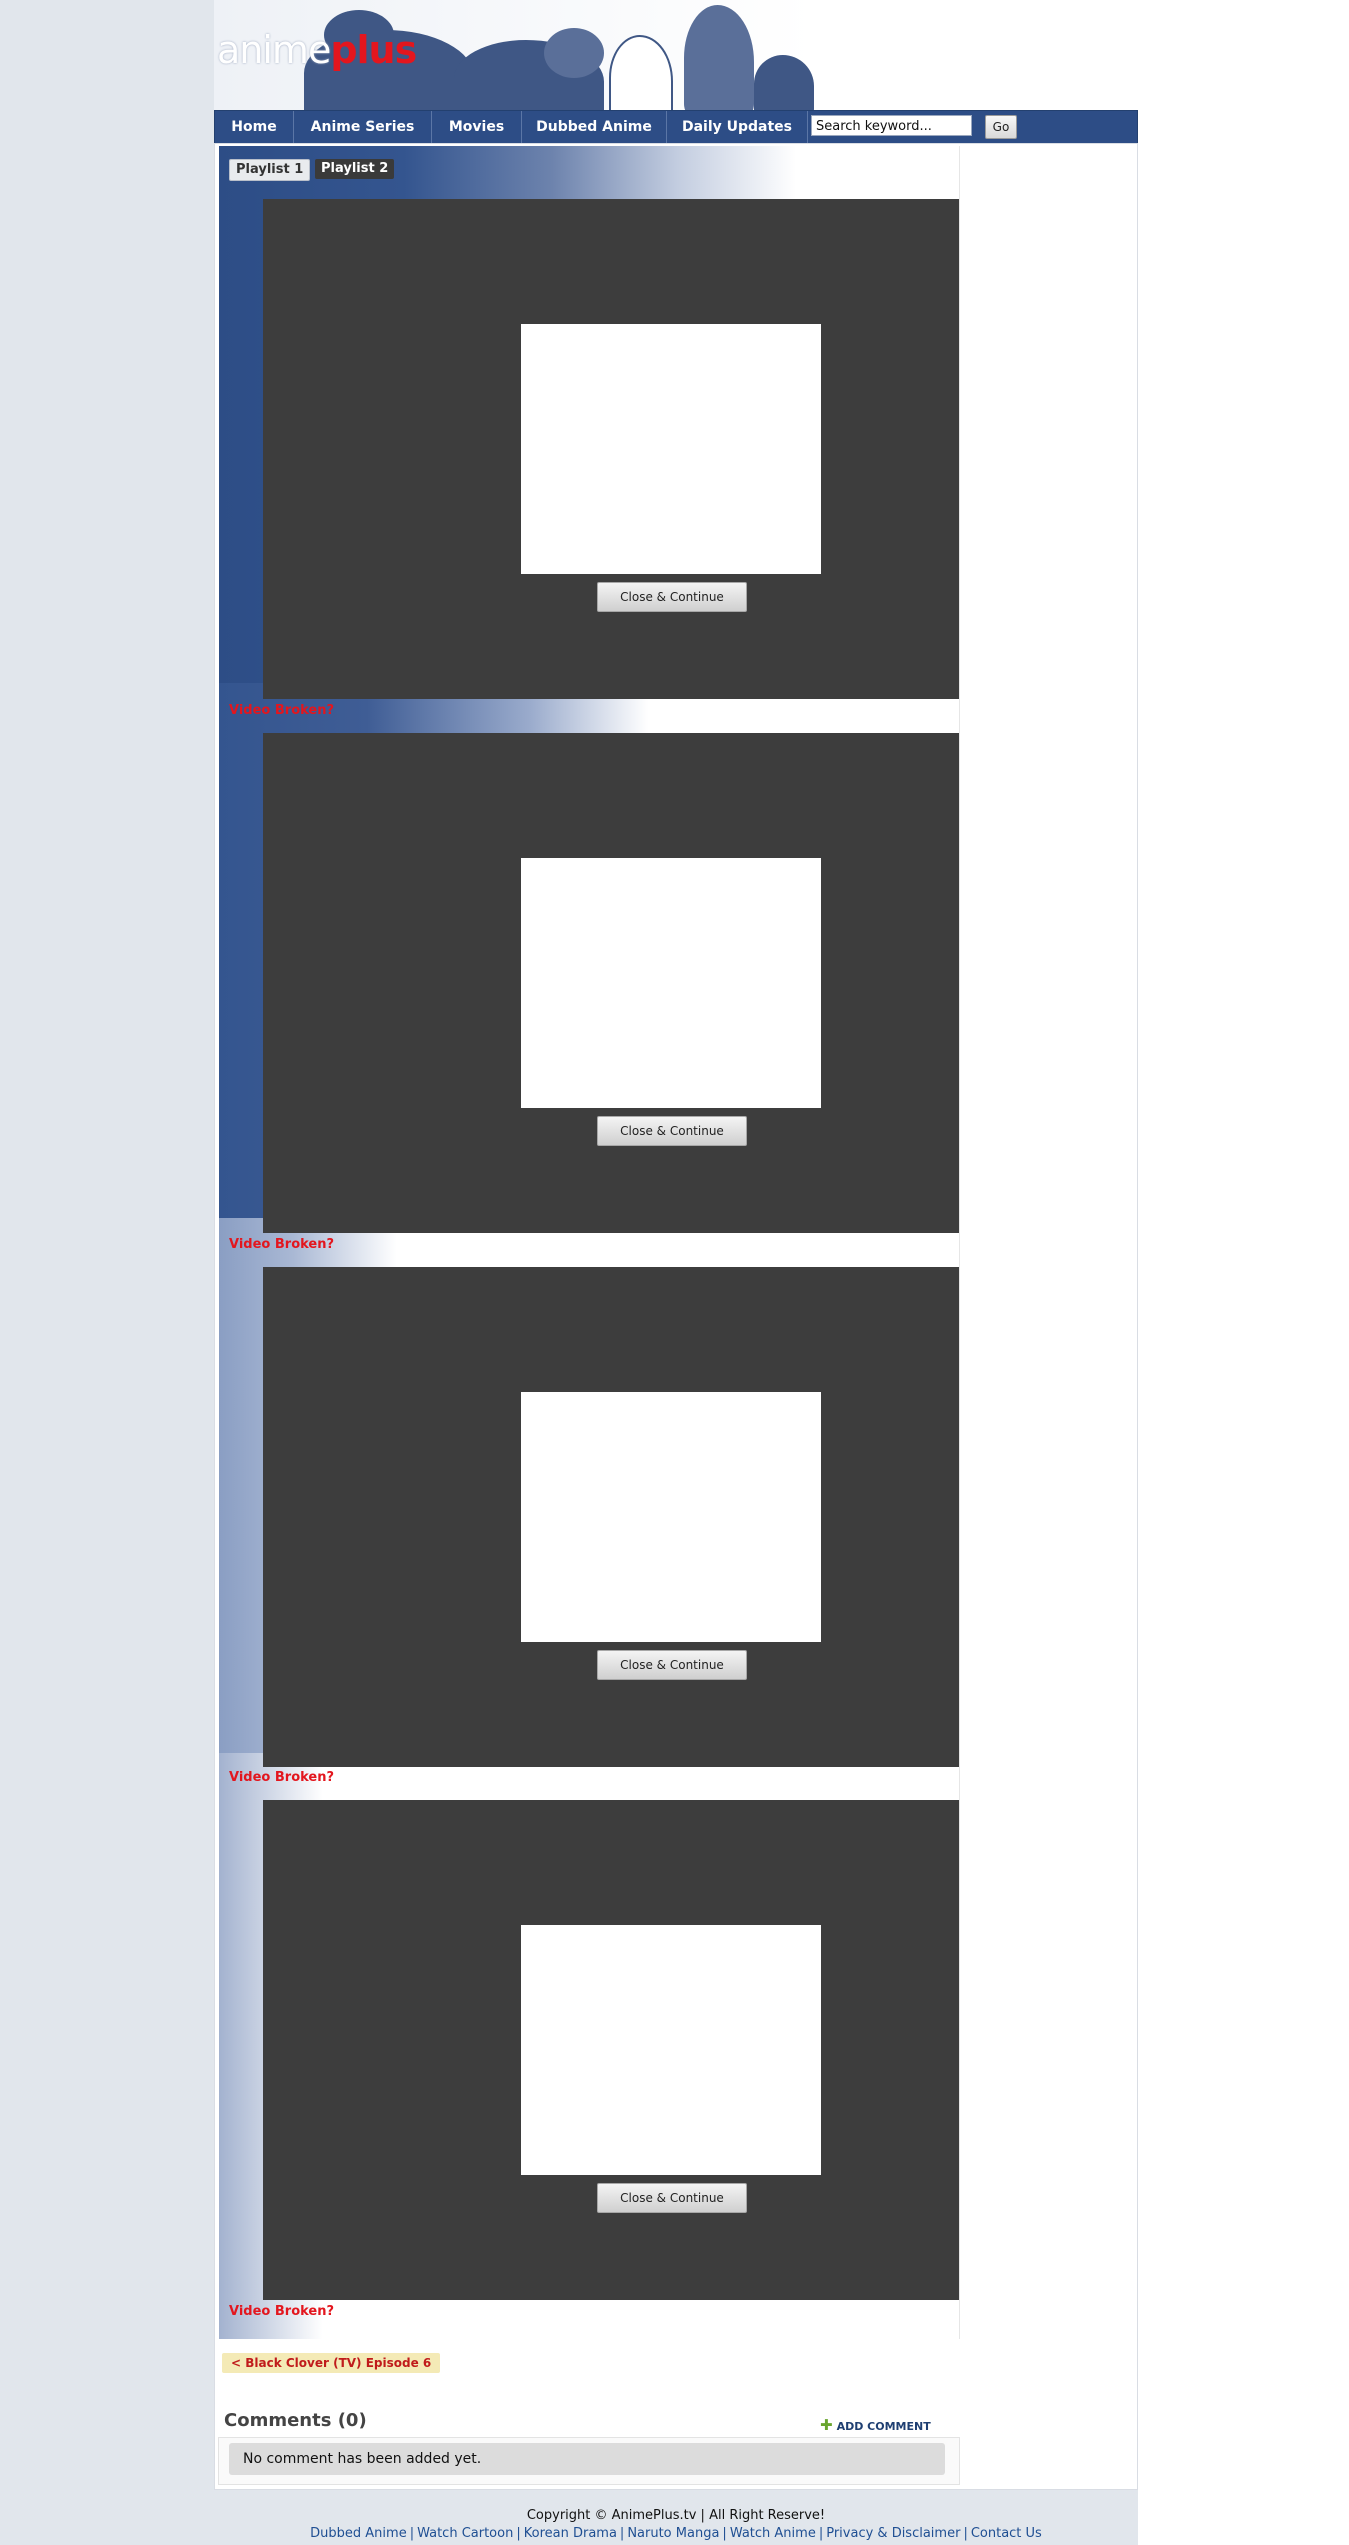  I want to click on footer-link-contact: Contact Us, so click(1006, 2533).